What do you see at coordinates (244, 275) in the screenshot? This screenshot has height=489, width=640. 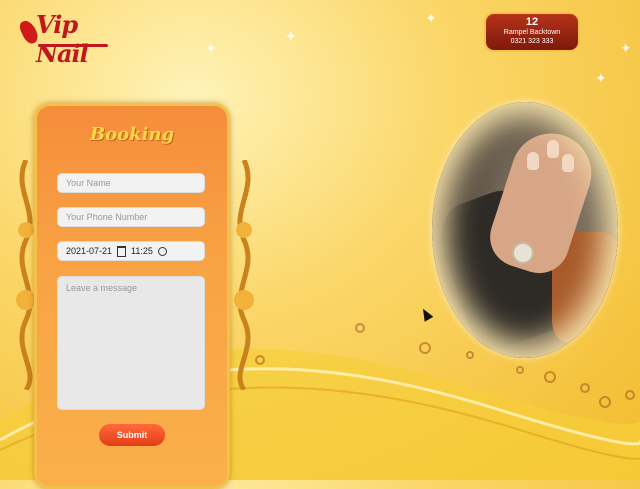 I see `gold-ornament` at bounding box center [244, 275].